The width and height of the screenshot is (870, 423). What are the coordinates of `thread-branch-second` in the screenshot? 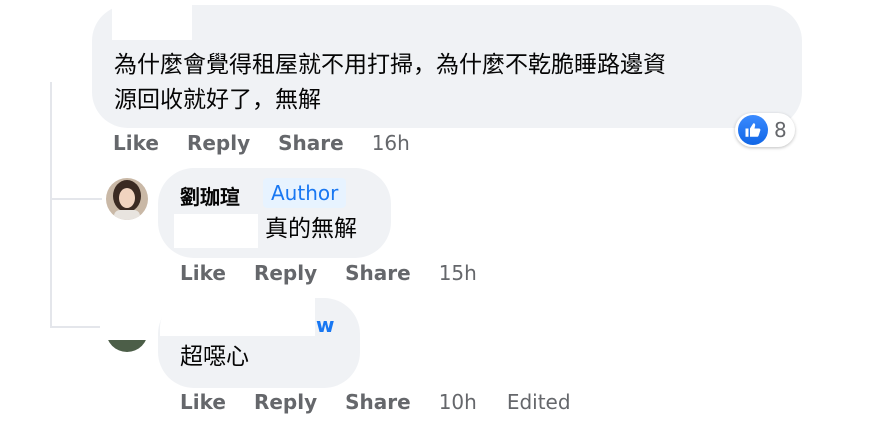 It's located at (76, 327).